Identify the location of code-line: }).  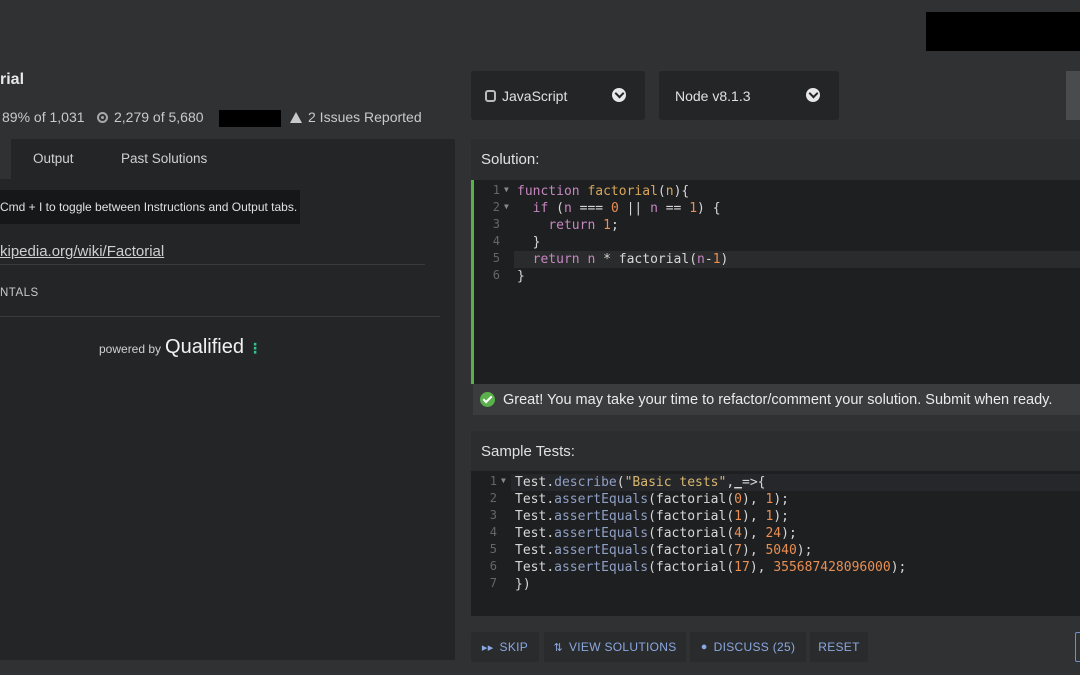
(523, 584).